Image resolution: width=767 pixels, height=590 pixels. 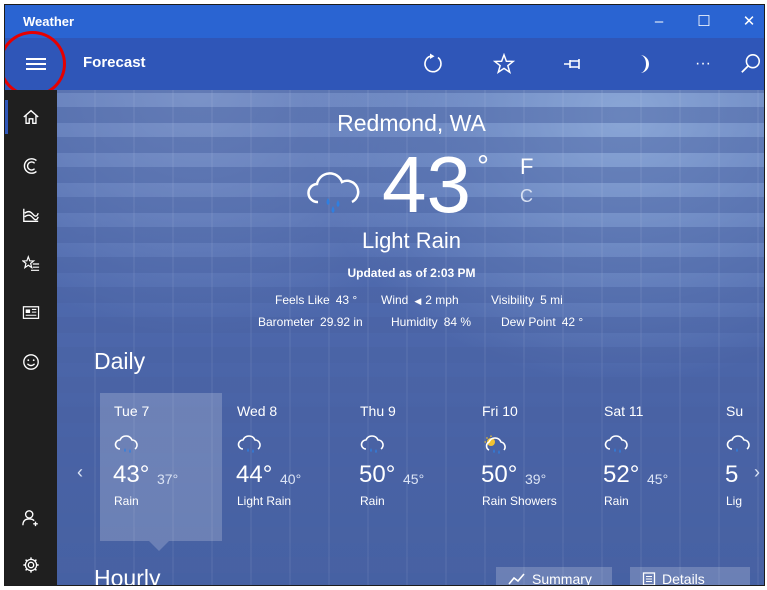 I want to click on barometer-value: 29.92 in, so click(x=341, y=322).